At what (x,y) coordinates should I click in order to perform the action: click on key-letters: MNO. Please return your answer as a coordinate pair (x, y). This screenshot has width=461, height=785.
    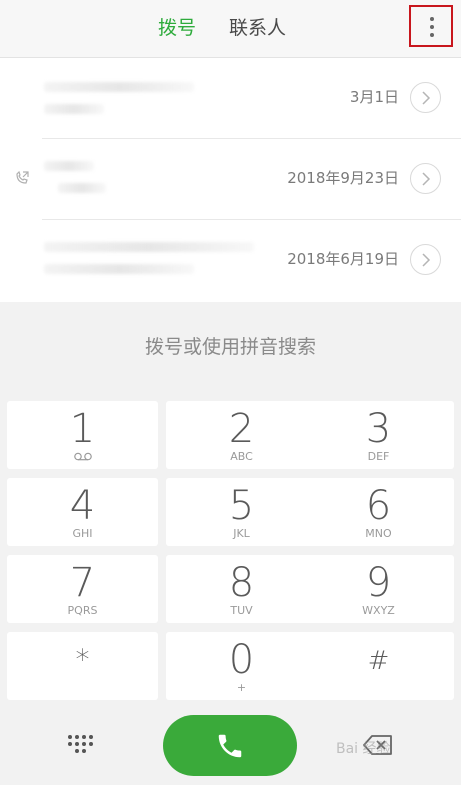
    Looking at the image, I should click on (378, 533).